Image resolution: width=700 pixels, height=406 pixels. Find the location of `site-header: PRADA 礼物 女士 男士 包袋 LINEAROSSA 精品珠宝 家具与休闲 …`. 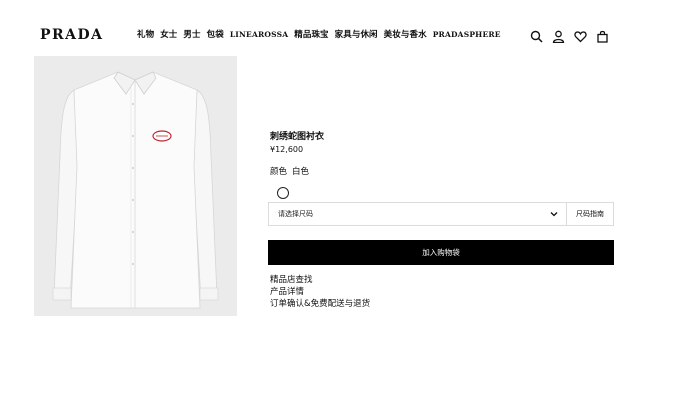

site-header: PRADA 礼物 女士 男士 包袋 LINEAROSSA 精品珠宝 家具与休闲 … is located at coordinates (350, 28).